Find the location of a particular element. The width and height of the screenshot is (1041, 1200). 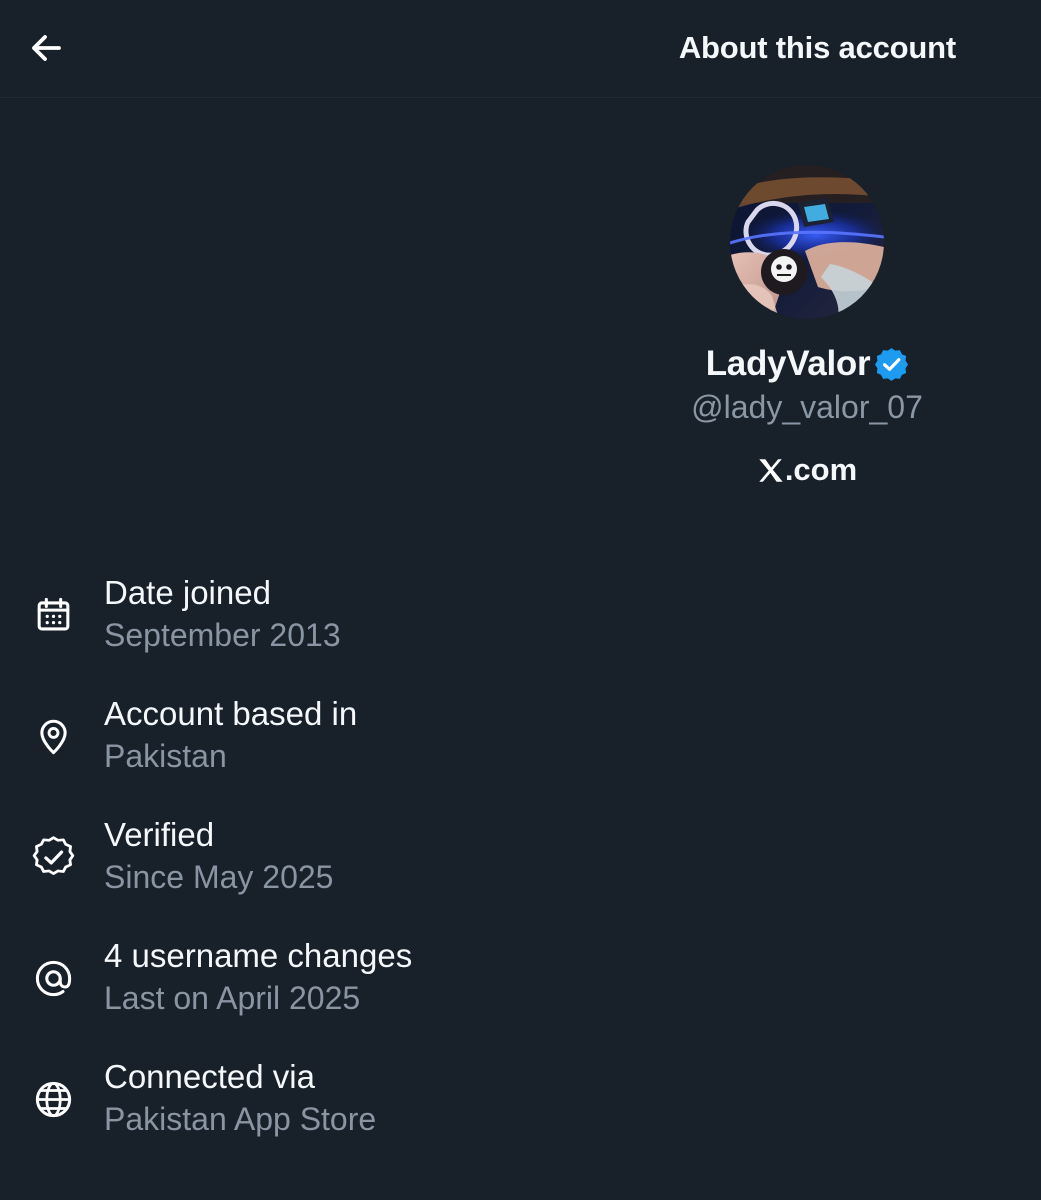

verified-check-icon is located at coordinates (53, 857).